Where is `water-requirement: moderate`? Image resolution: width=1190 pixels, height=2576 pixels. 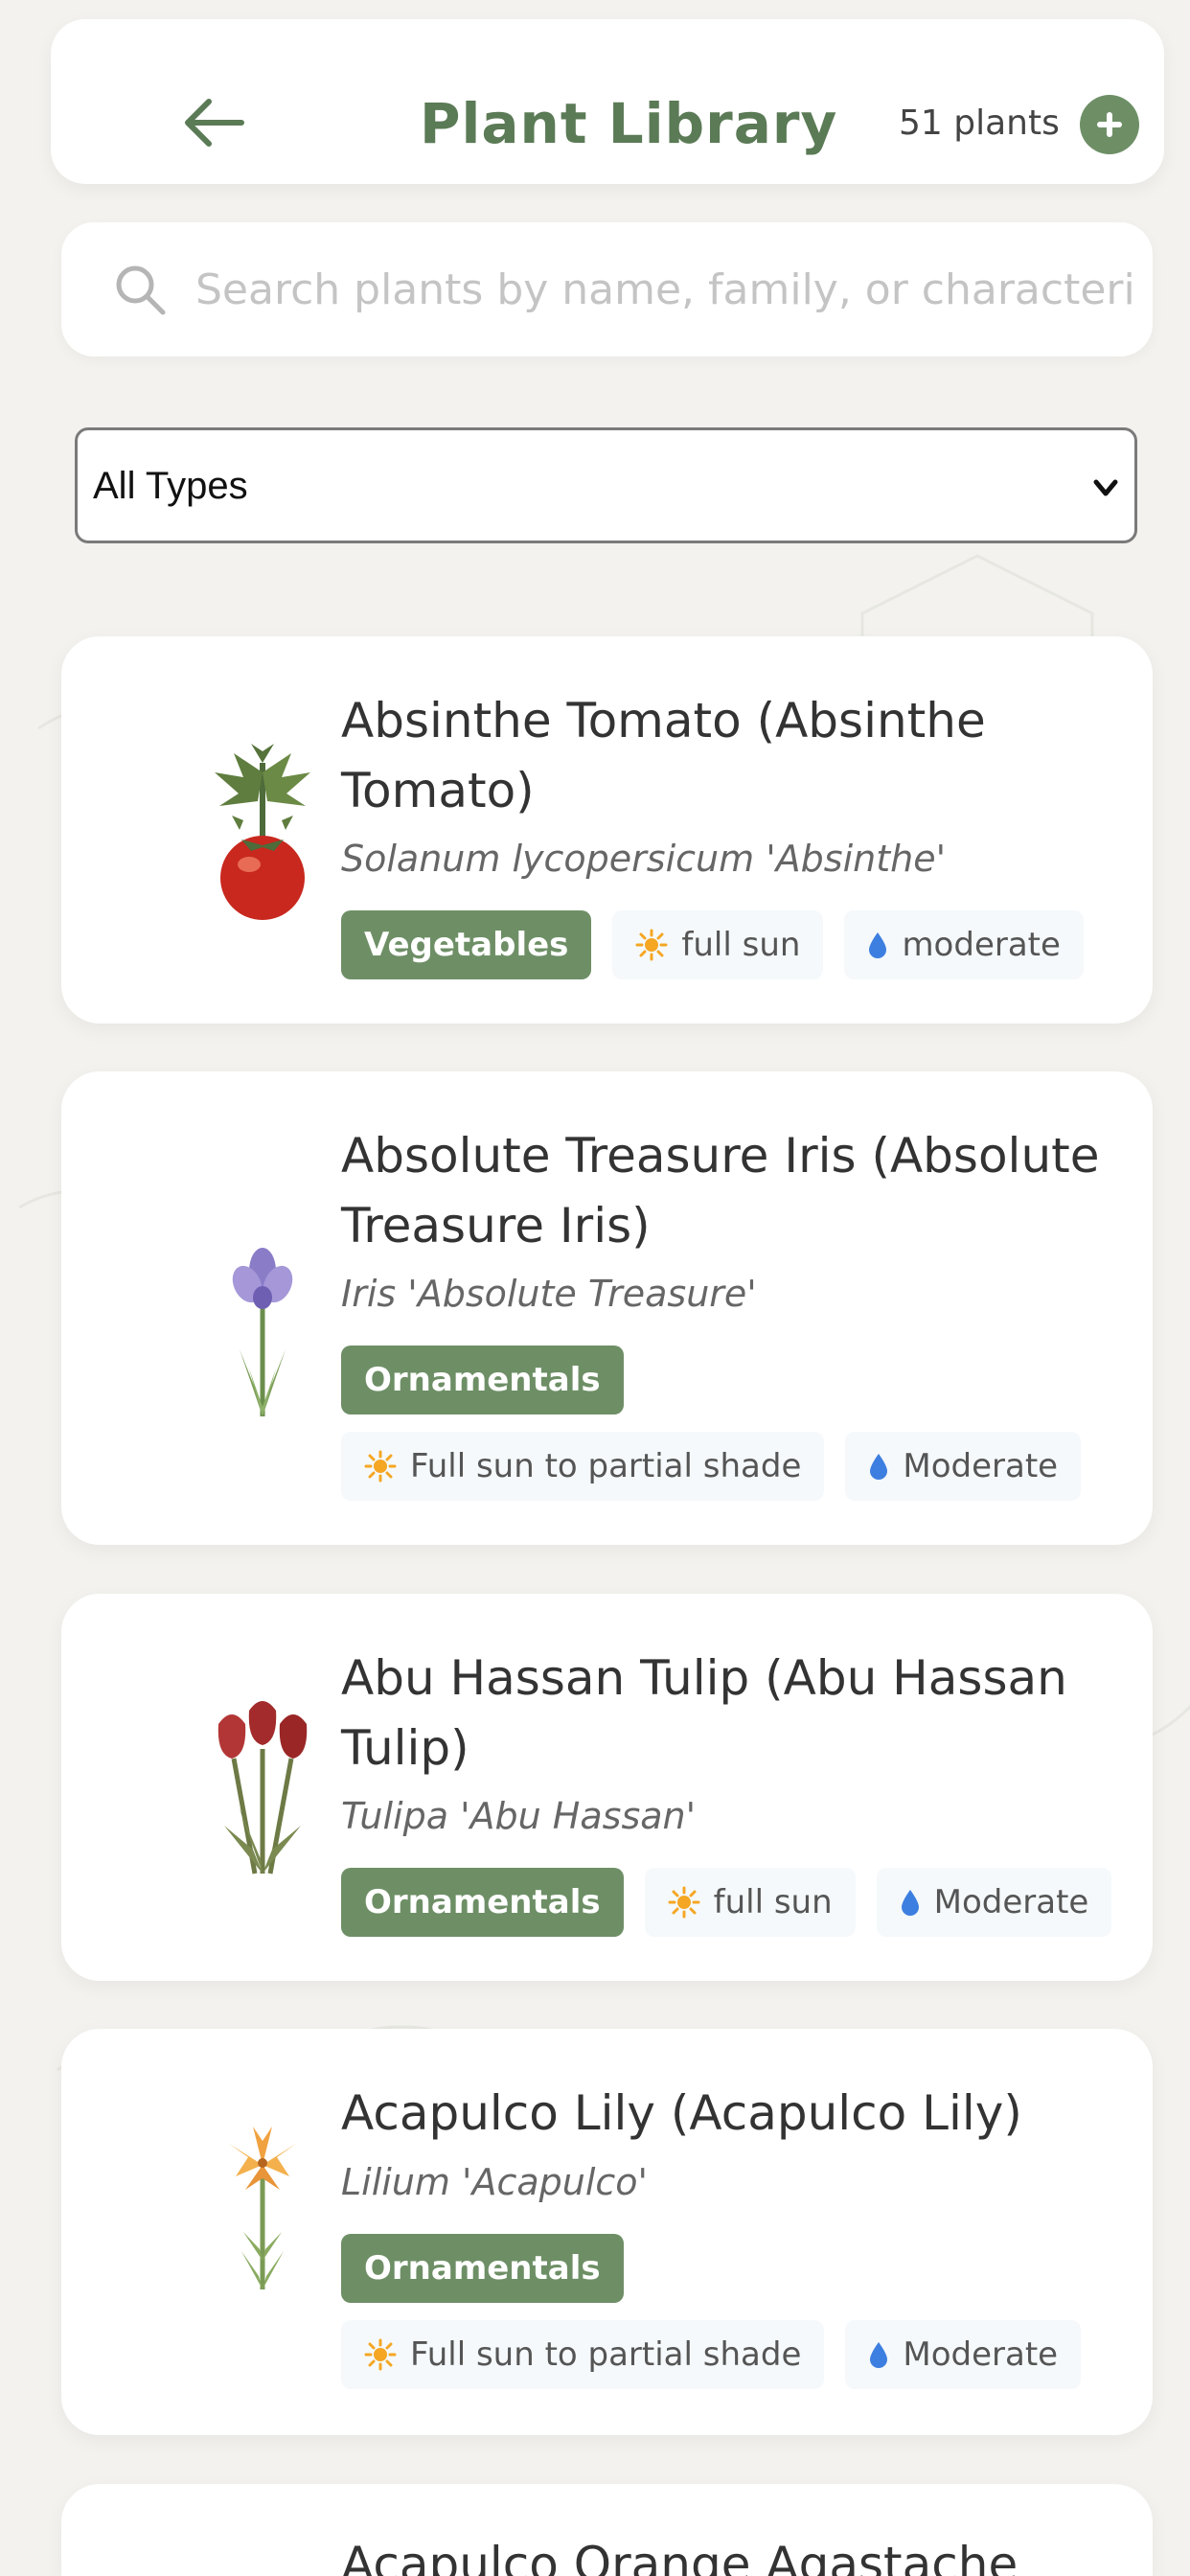 water-requirement: moderate is located at coordinates (982, 945).